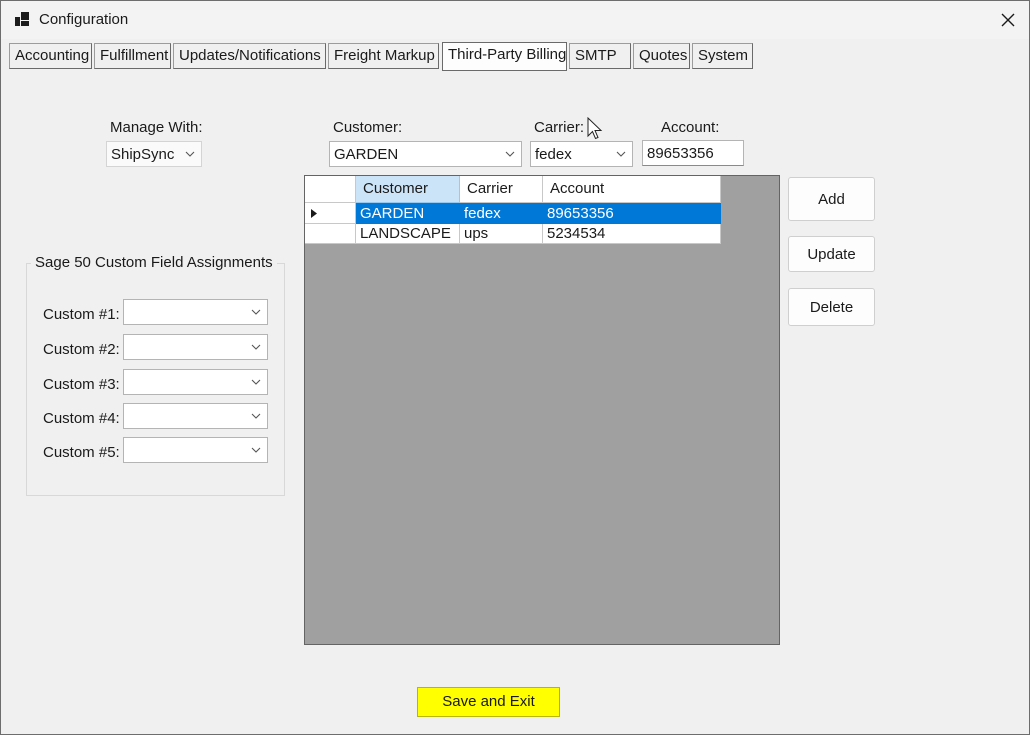 The width and height of the screenshot is (1030, 735). I want to click on custom-3-dropdown, so click(195, 382).